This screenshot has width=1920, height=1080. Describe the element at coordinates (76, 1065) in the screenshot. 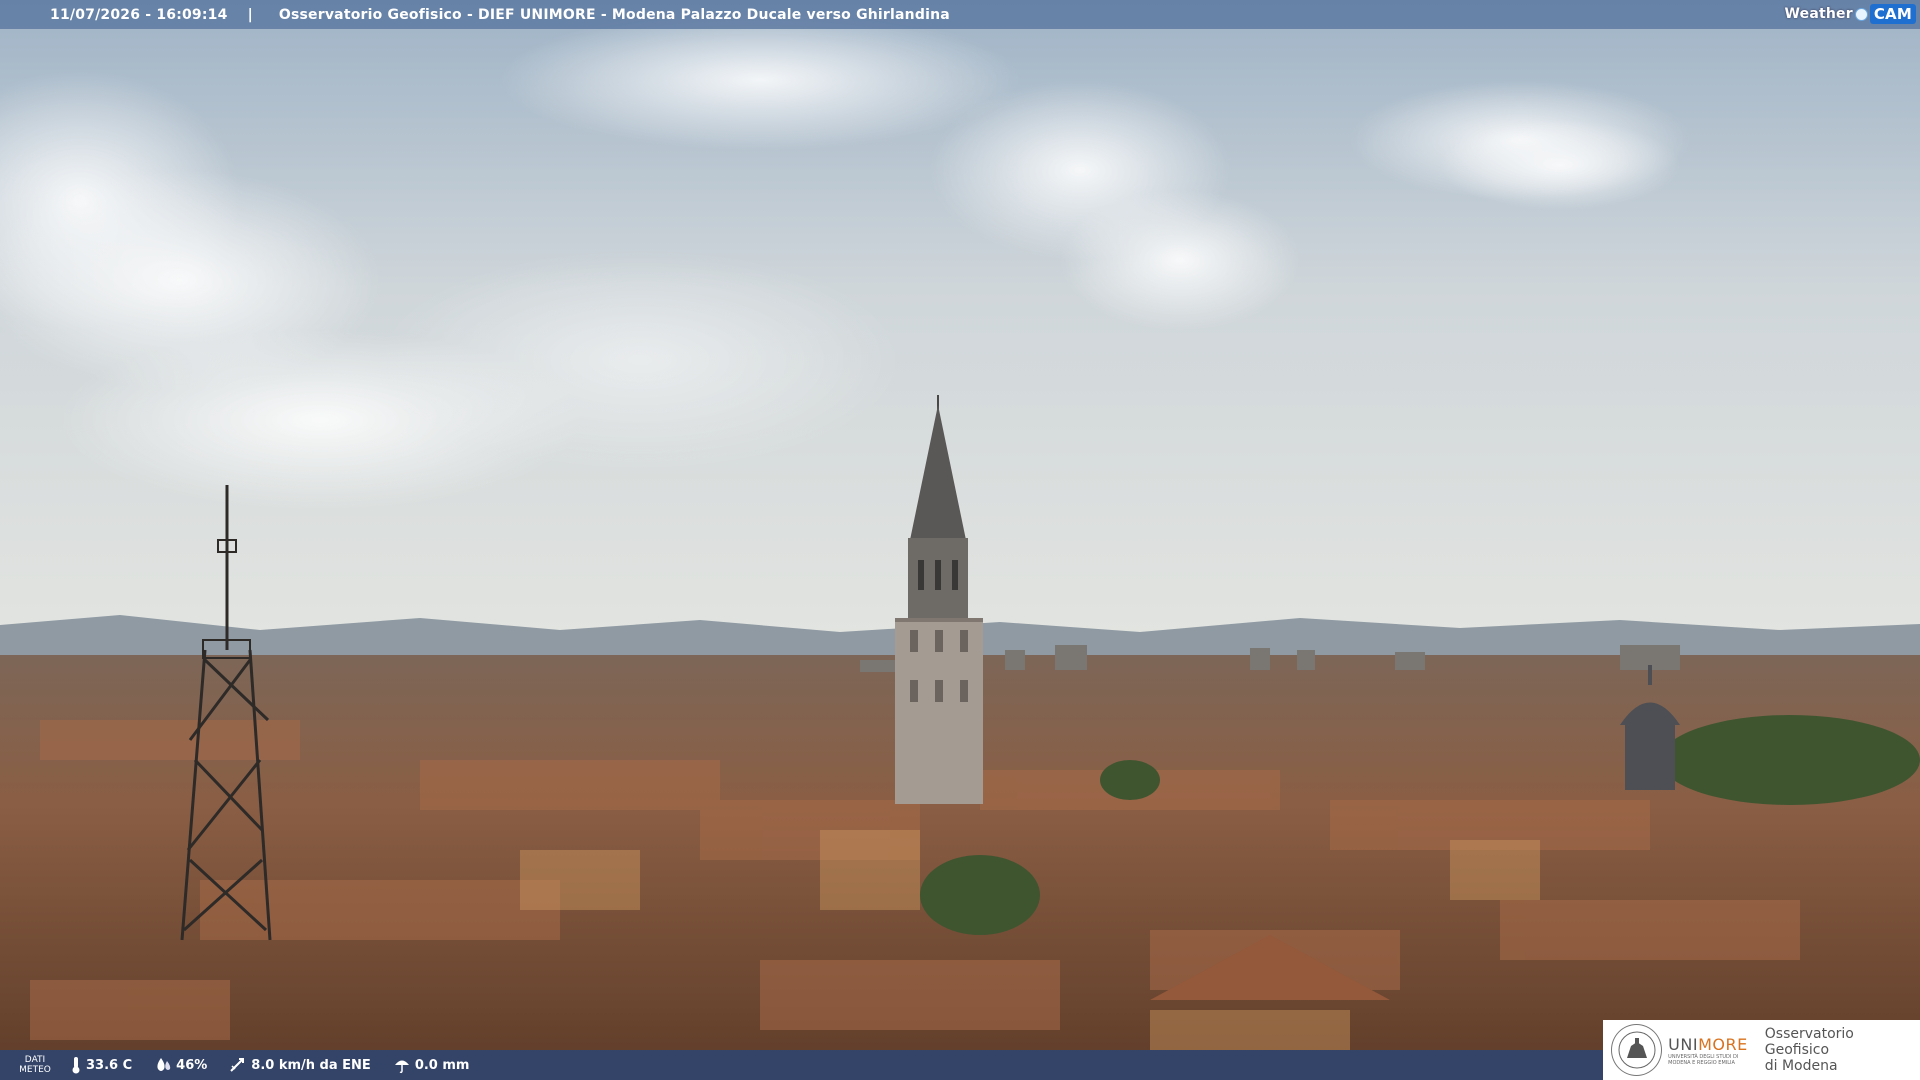

I see `thermometer-icon` at that location.